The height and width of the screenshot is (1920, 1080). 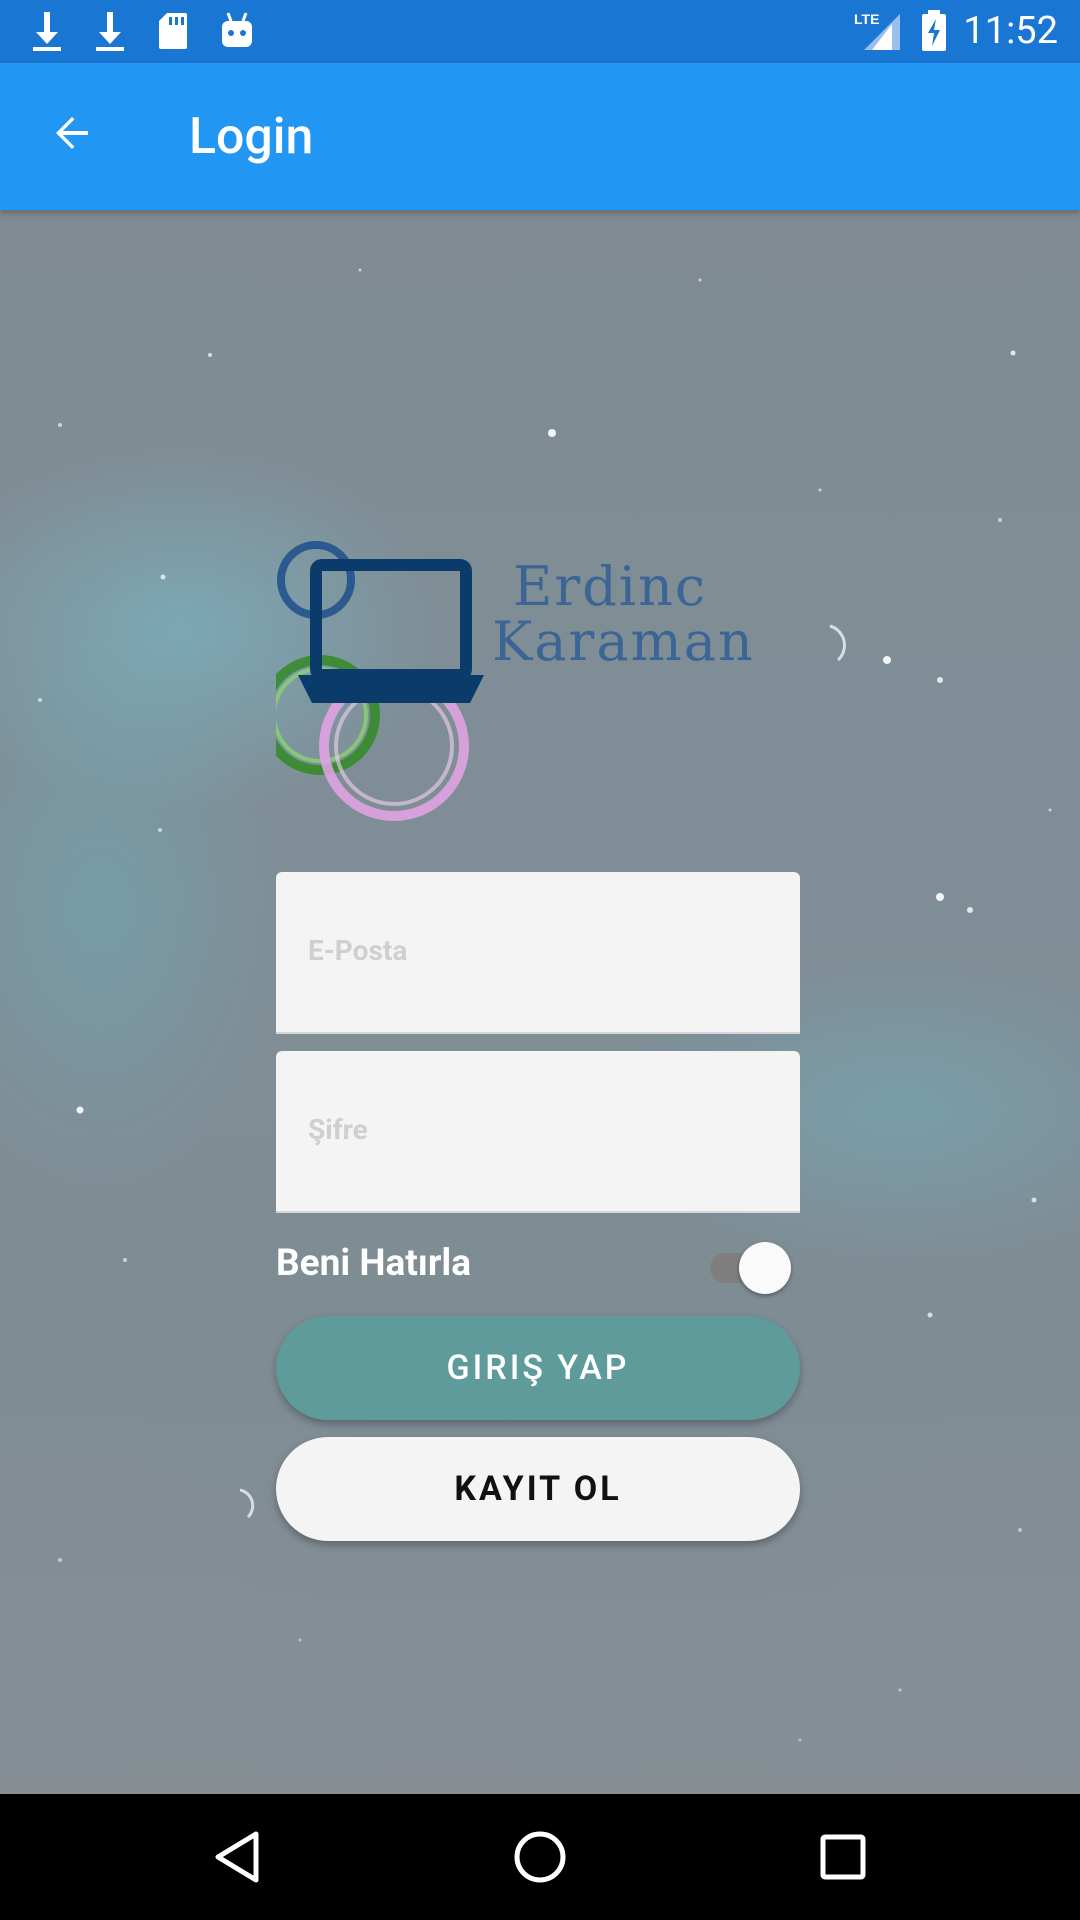 What do you see at coordinates (538, 953) in the screenshot?
I see `email-field: E-Posta` at bounding box center [538, 953].